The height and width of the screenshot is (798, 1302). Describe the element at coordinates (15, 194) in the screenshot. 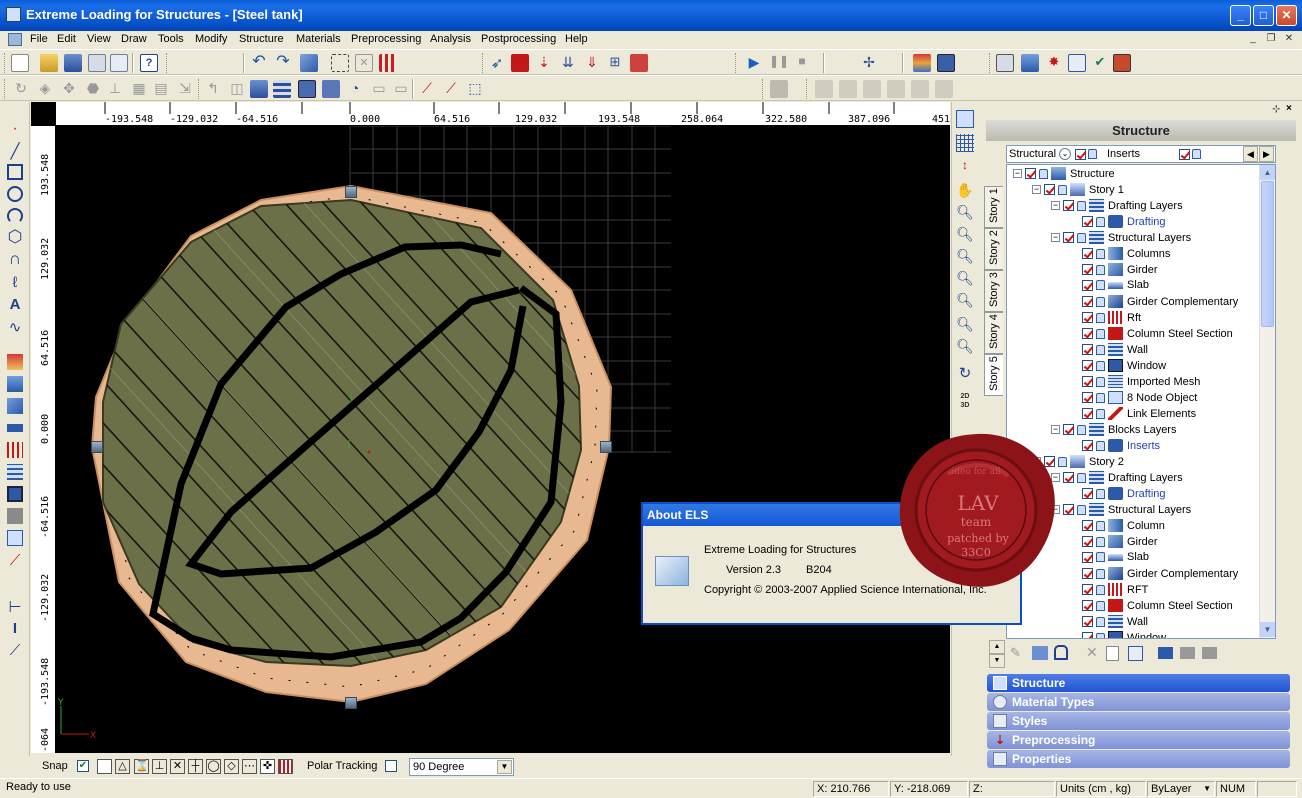

I see `circle-icon` at that location.